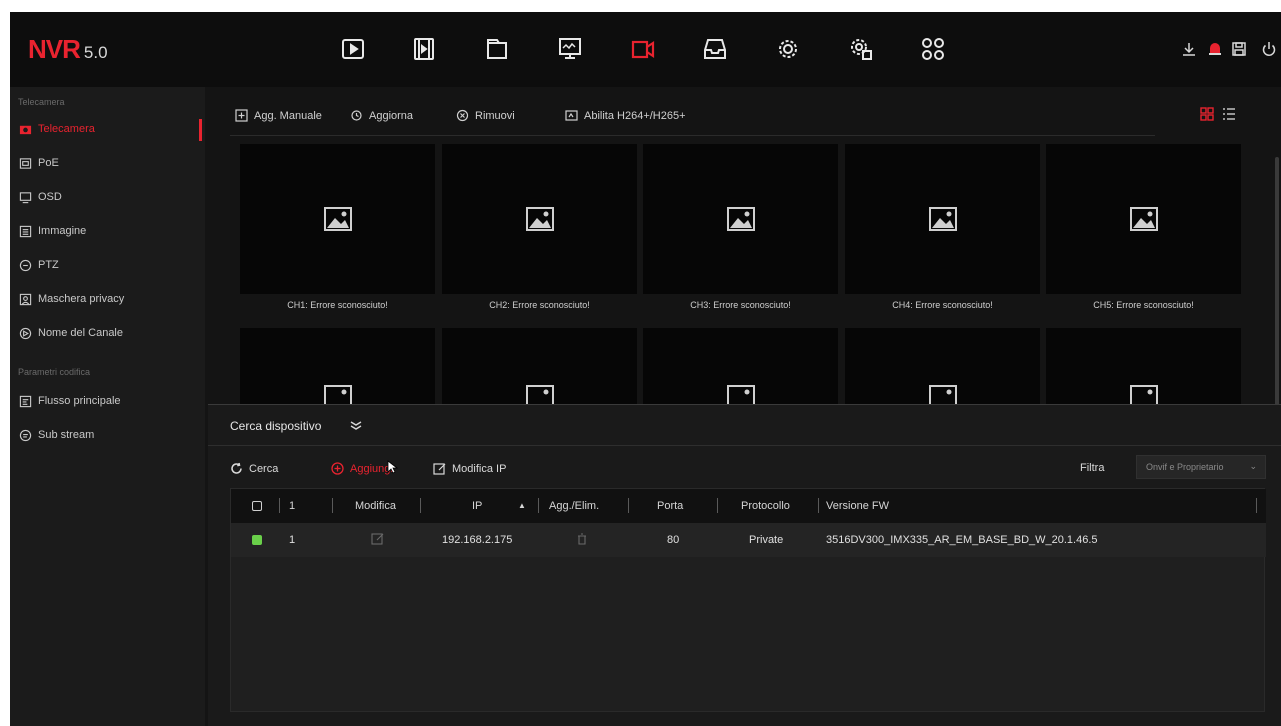  What do you see at coordinates (25, 265) in the screenshot?
I see `ptz-icon` at bounding box center [25, 265].